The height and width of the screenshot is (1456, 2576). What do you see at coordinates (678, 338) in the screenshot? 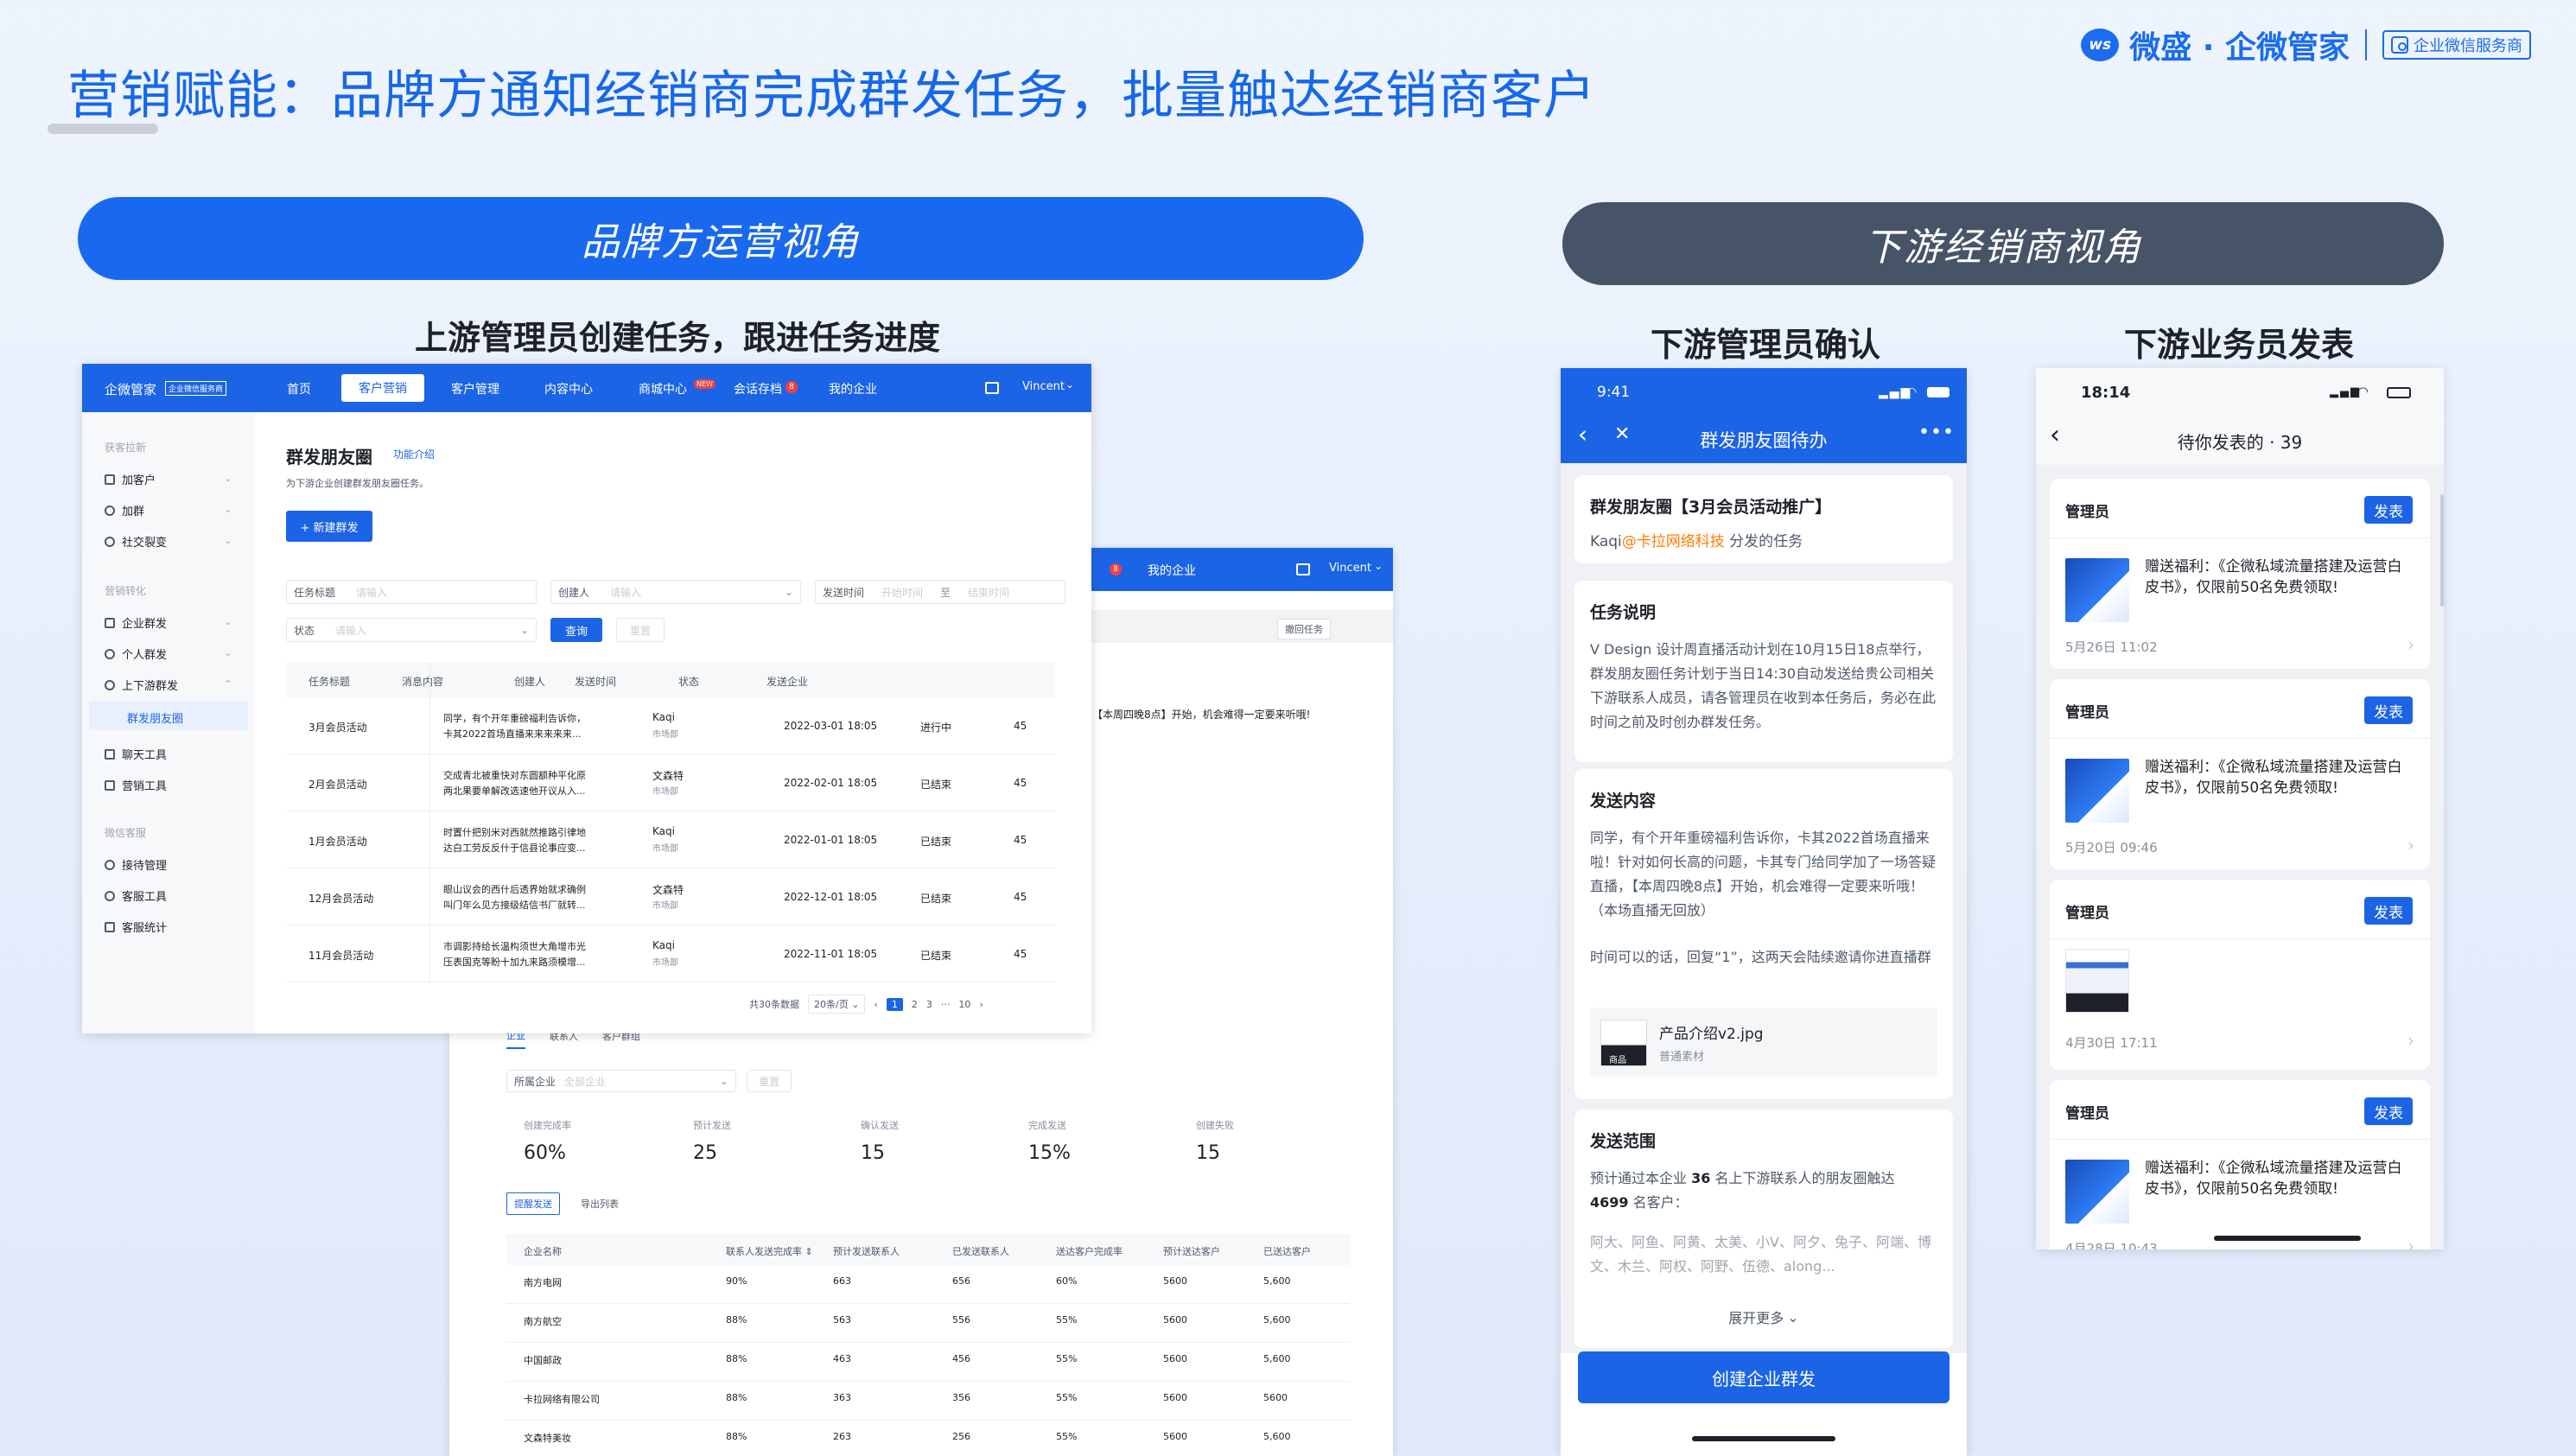
I see `upstream-heading: 上游管理员创建任务，跟进任务进度` at bounding box center [678, 338].